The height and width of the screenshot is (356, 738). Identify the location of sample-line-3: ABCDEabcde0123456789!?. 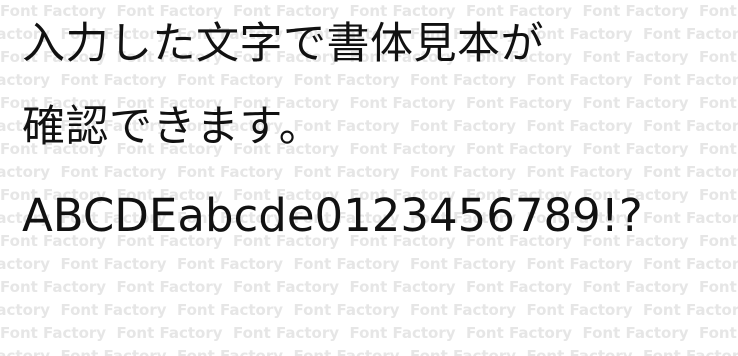
(332, 215).